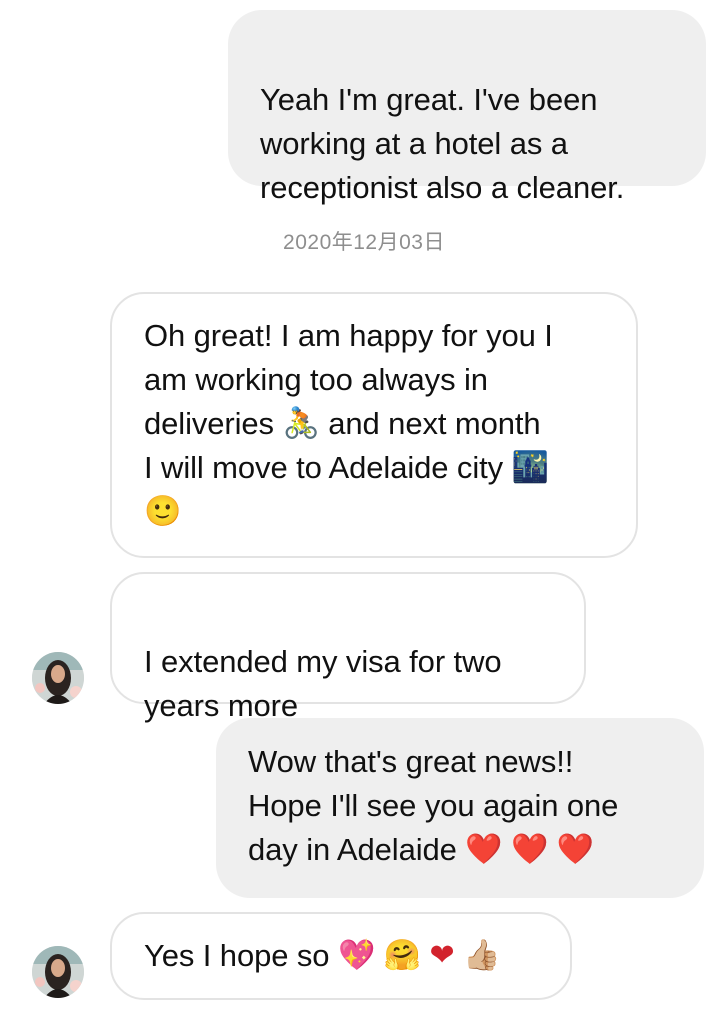  I want to click on message-text: deliveries, so click(209, 423).